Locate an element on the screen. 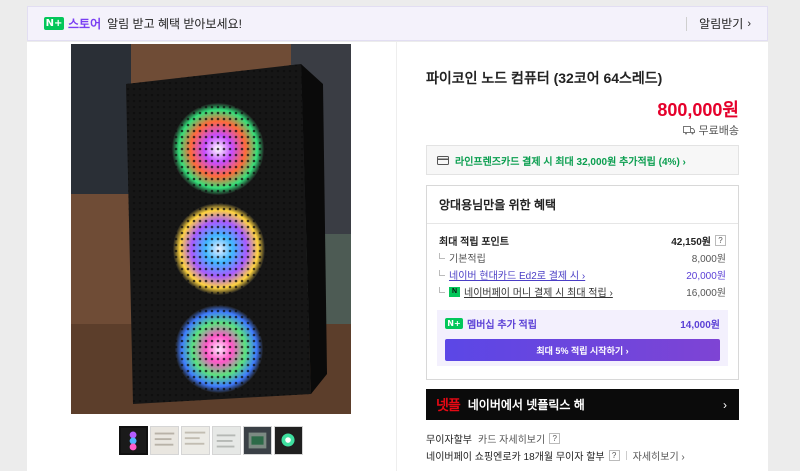 This screenshot has height=471, width=800. netflix-banner: 넷플 네이버에서 넷플릭스 해 › is located at coordinates (582, 404).